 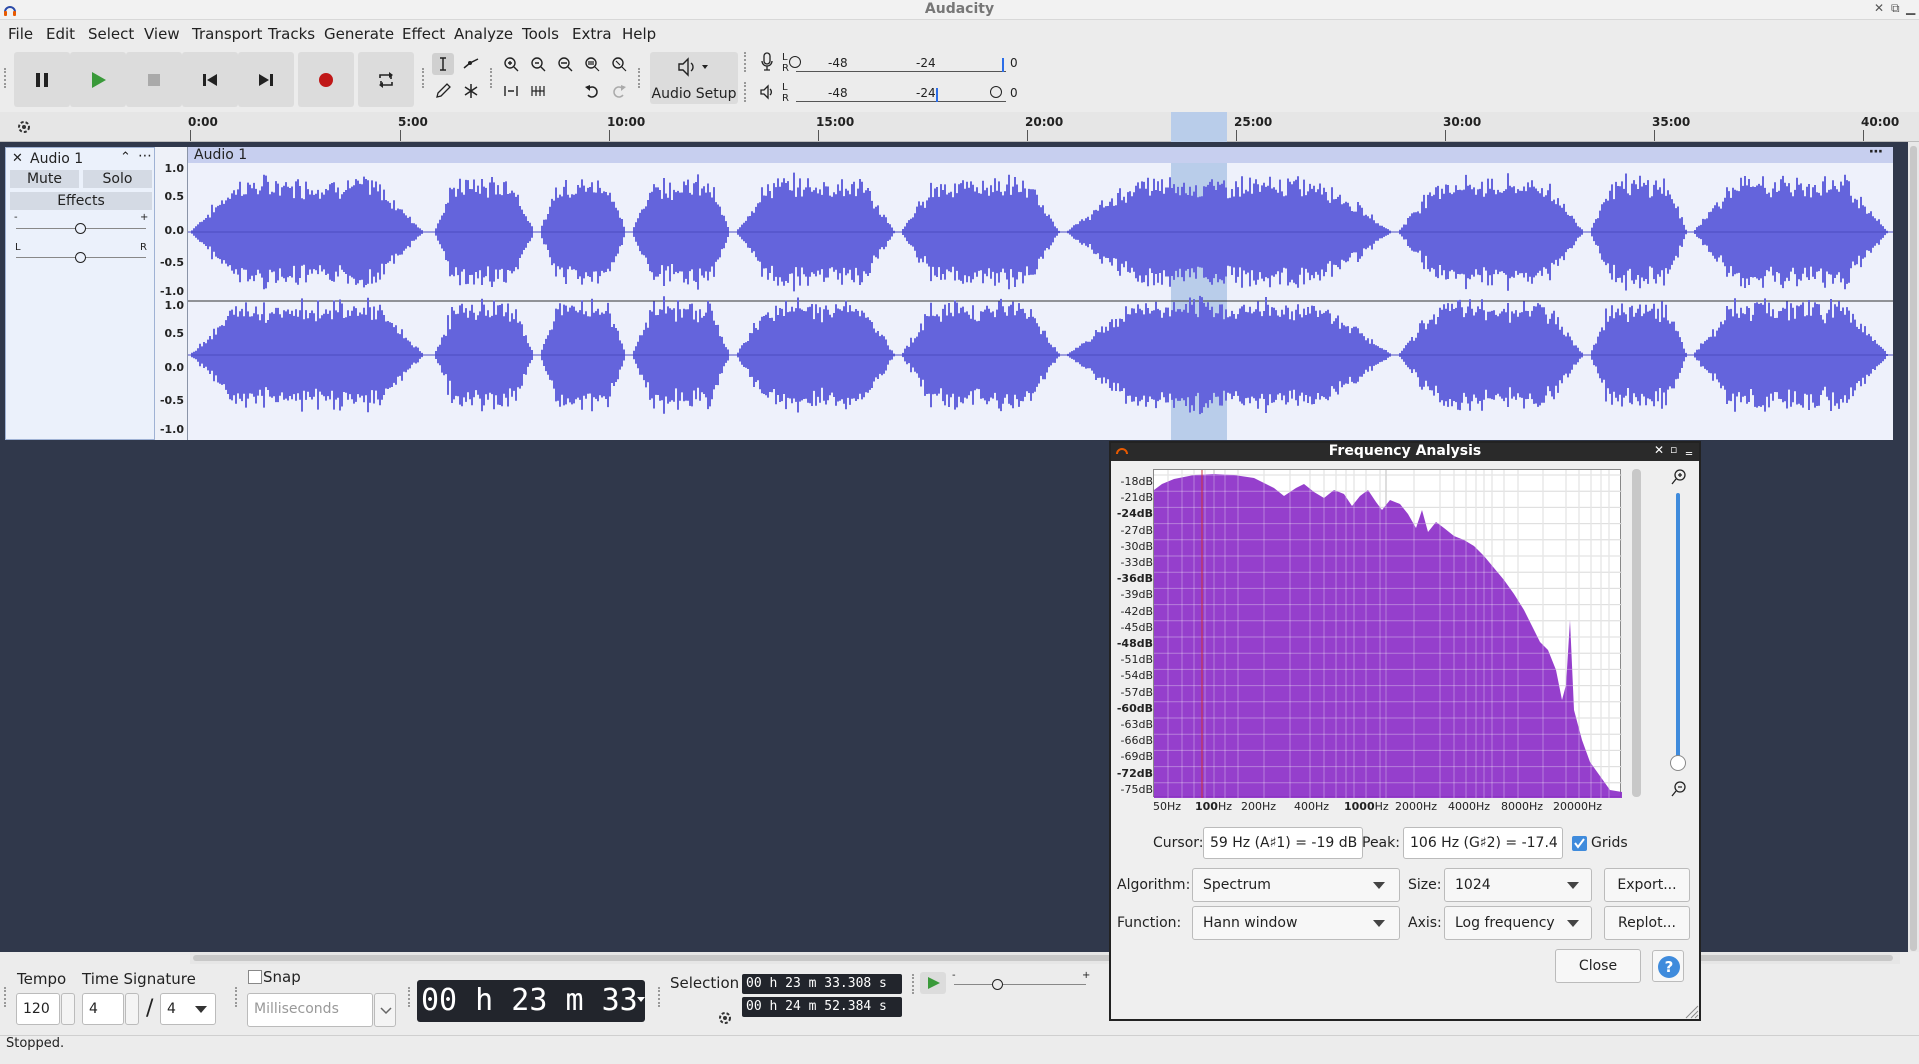 What do you see at coordinates (1483, 843) in the screenshot?
I see `peak-value-field: 106 Hz (G♯2) = -17.4 dB` at bounding box center [1483, 843].